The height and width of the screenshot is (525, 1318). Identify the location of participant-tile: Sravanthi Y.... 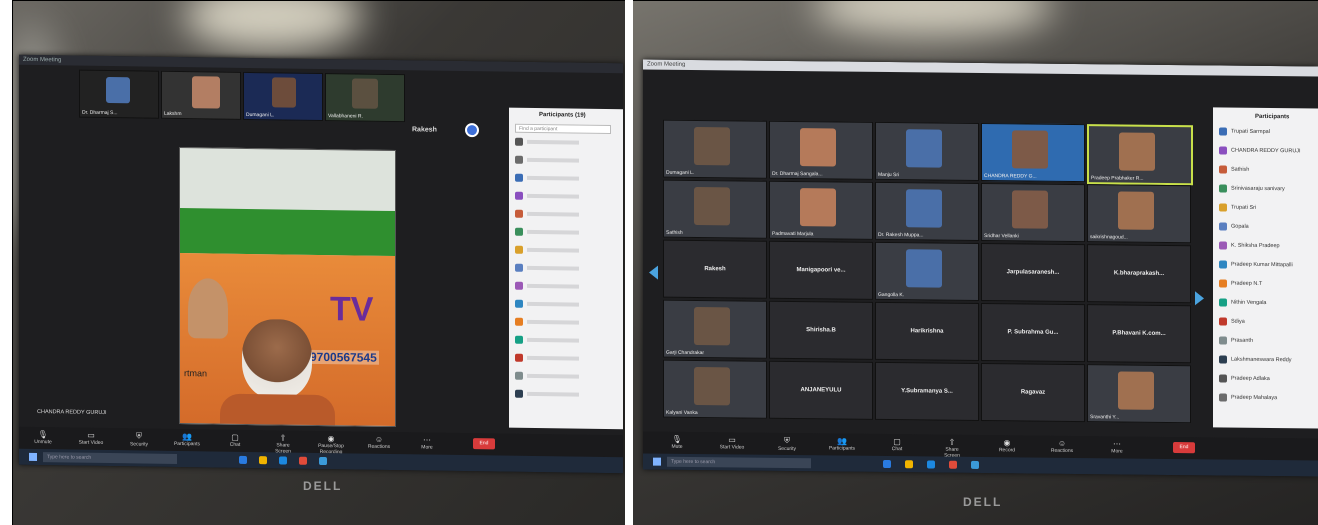
(1139, 394).